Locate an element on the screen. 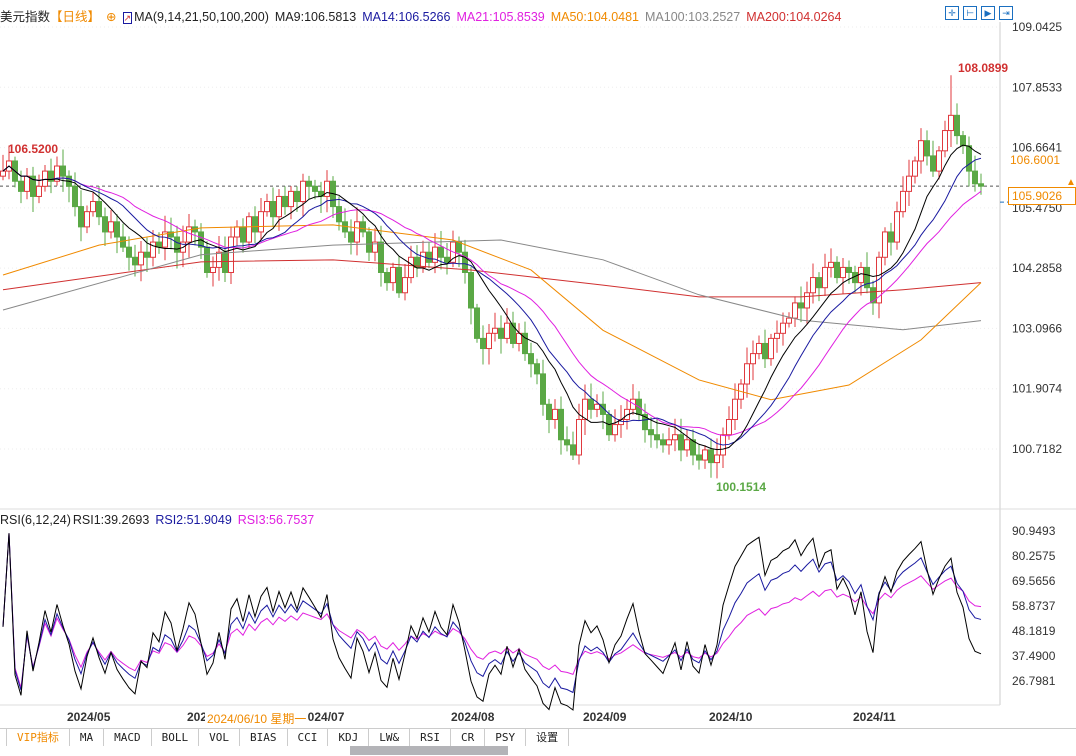  tab-cr: CR is located at coordinates (468, 737).